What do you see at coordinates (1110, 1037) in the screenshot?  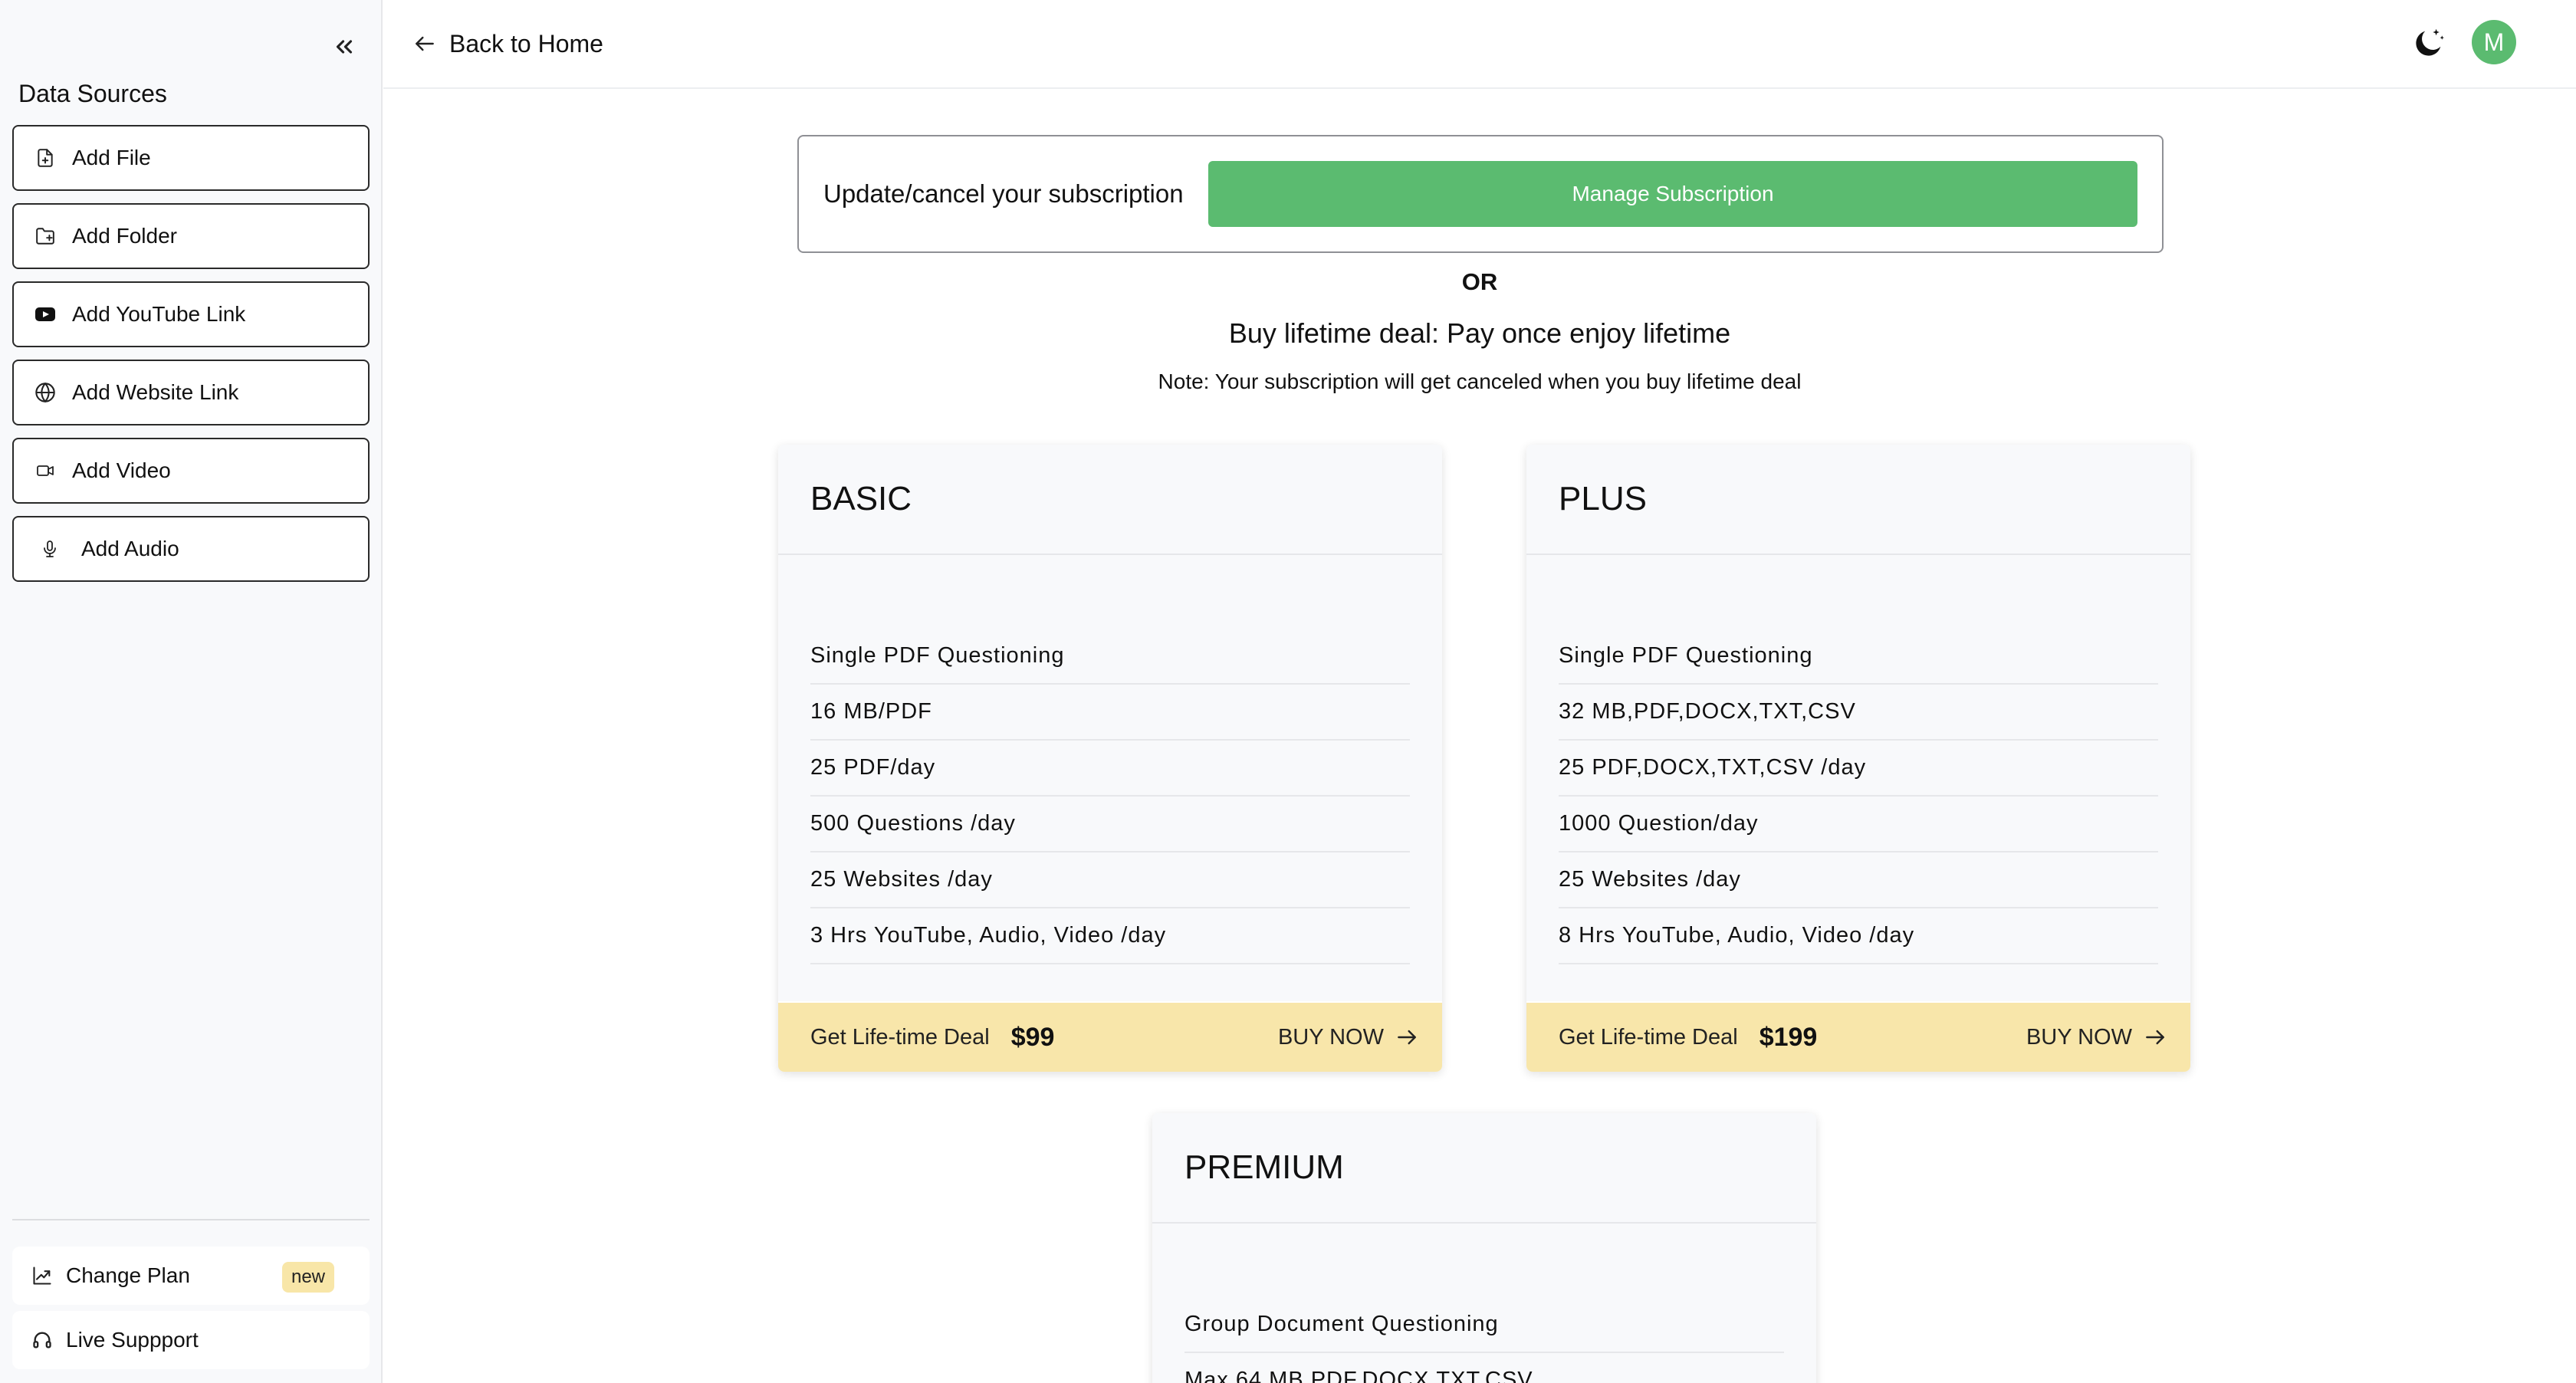 I see `plan-deal-footer: Get Life-time Deal $99 BUY NOW` at bounding box center [1110, 1037].